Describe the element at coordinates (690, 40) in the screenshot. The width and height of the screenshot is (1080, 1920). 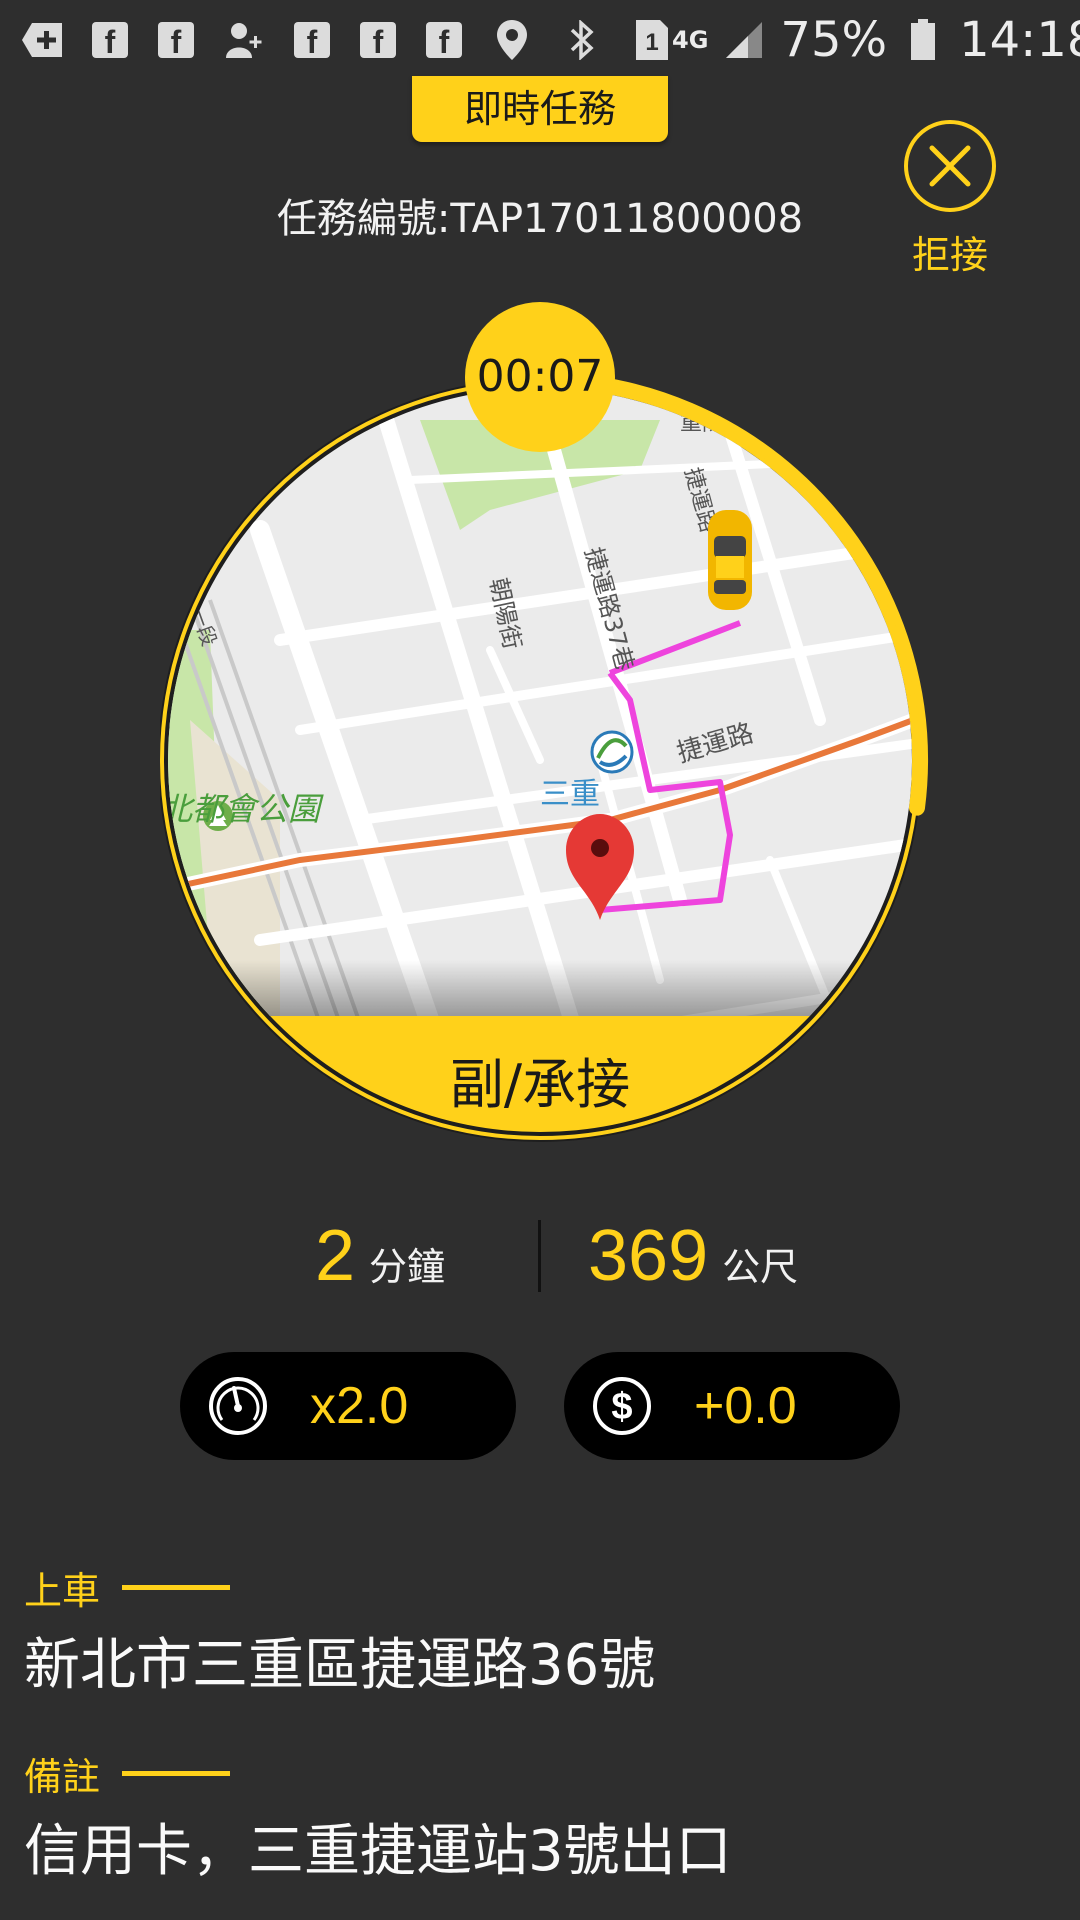
I see `network-type: 4G` at that location.